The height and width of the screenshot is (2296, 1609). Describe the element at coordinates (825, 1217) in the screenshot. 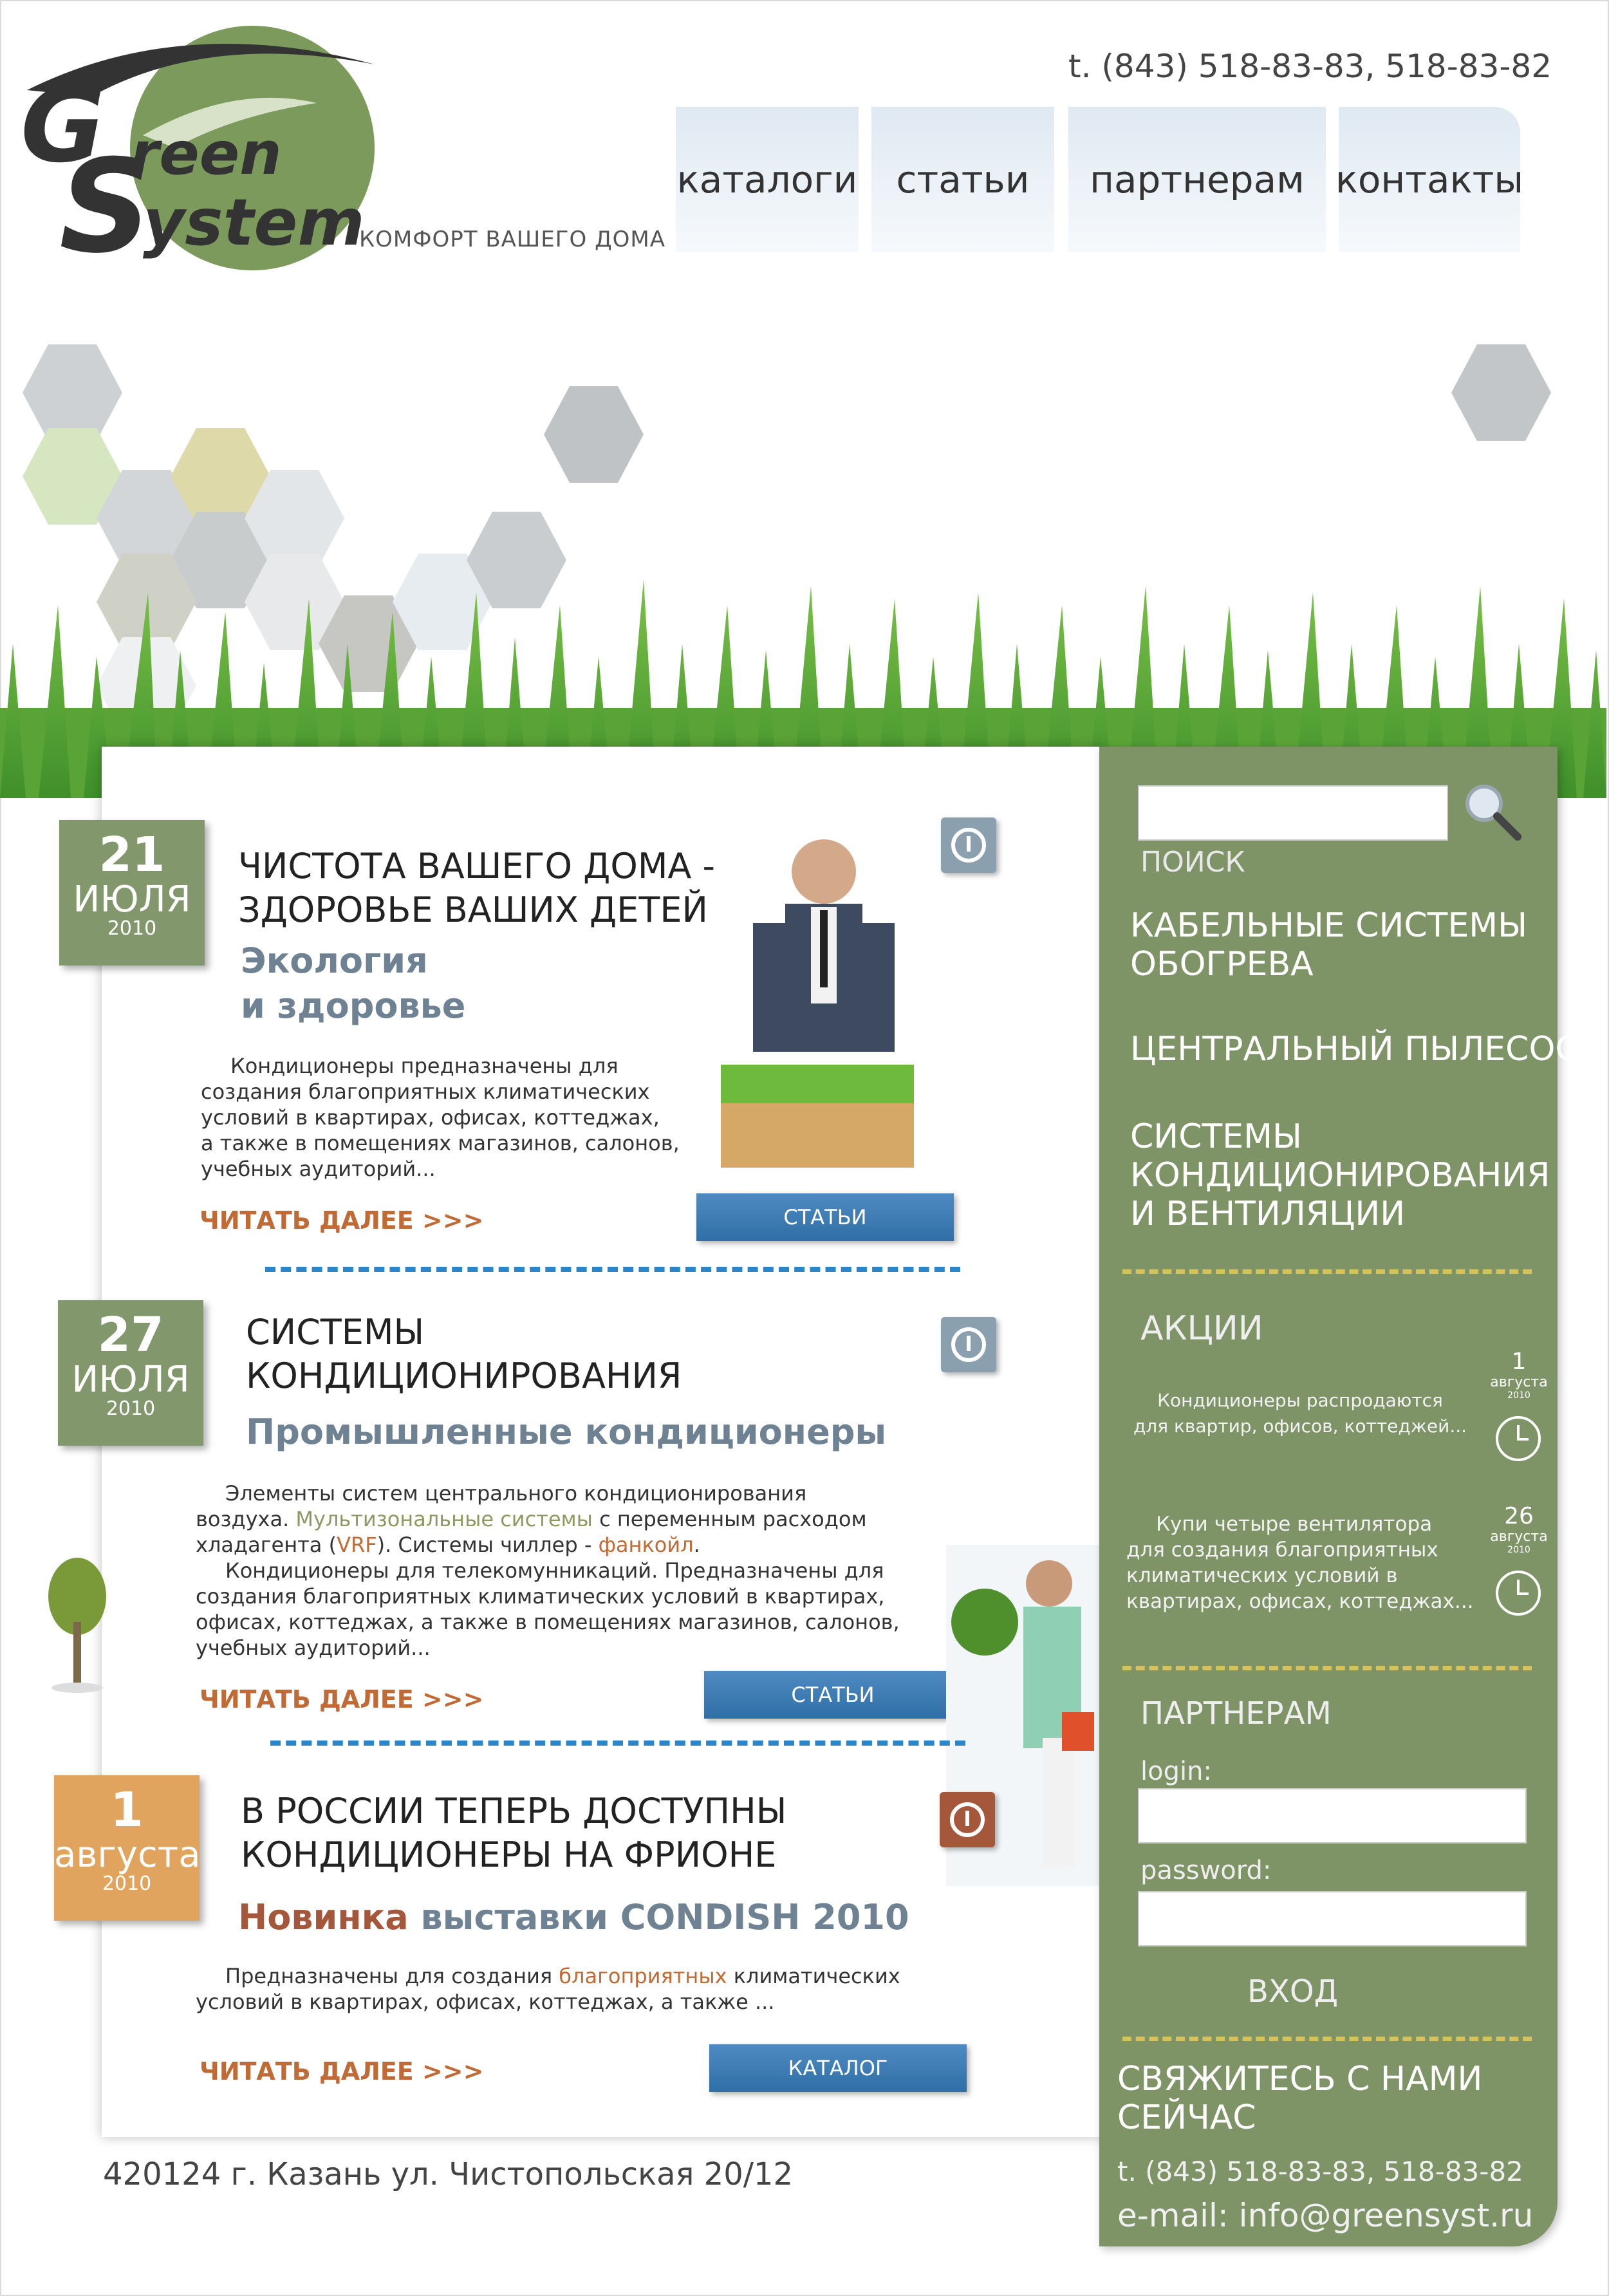

I see `article-1-articles-button: СТАТЬИ` at that location.